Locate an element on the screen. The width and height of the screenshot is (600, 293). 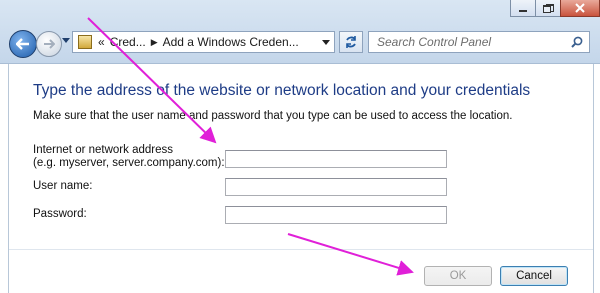
minimize-icon is located at coordinates (523, 11).